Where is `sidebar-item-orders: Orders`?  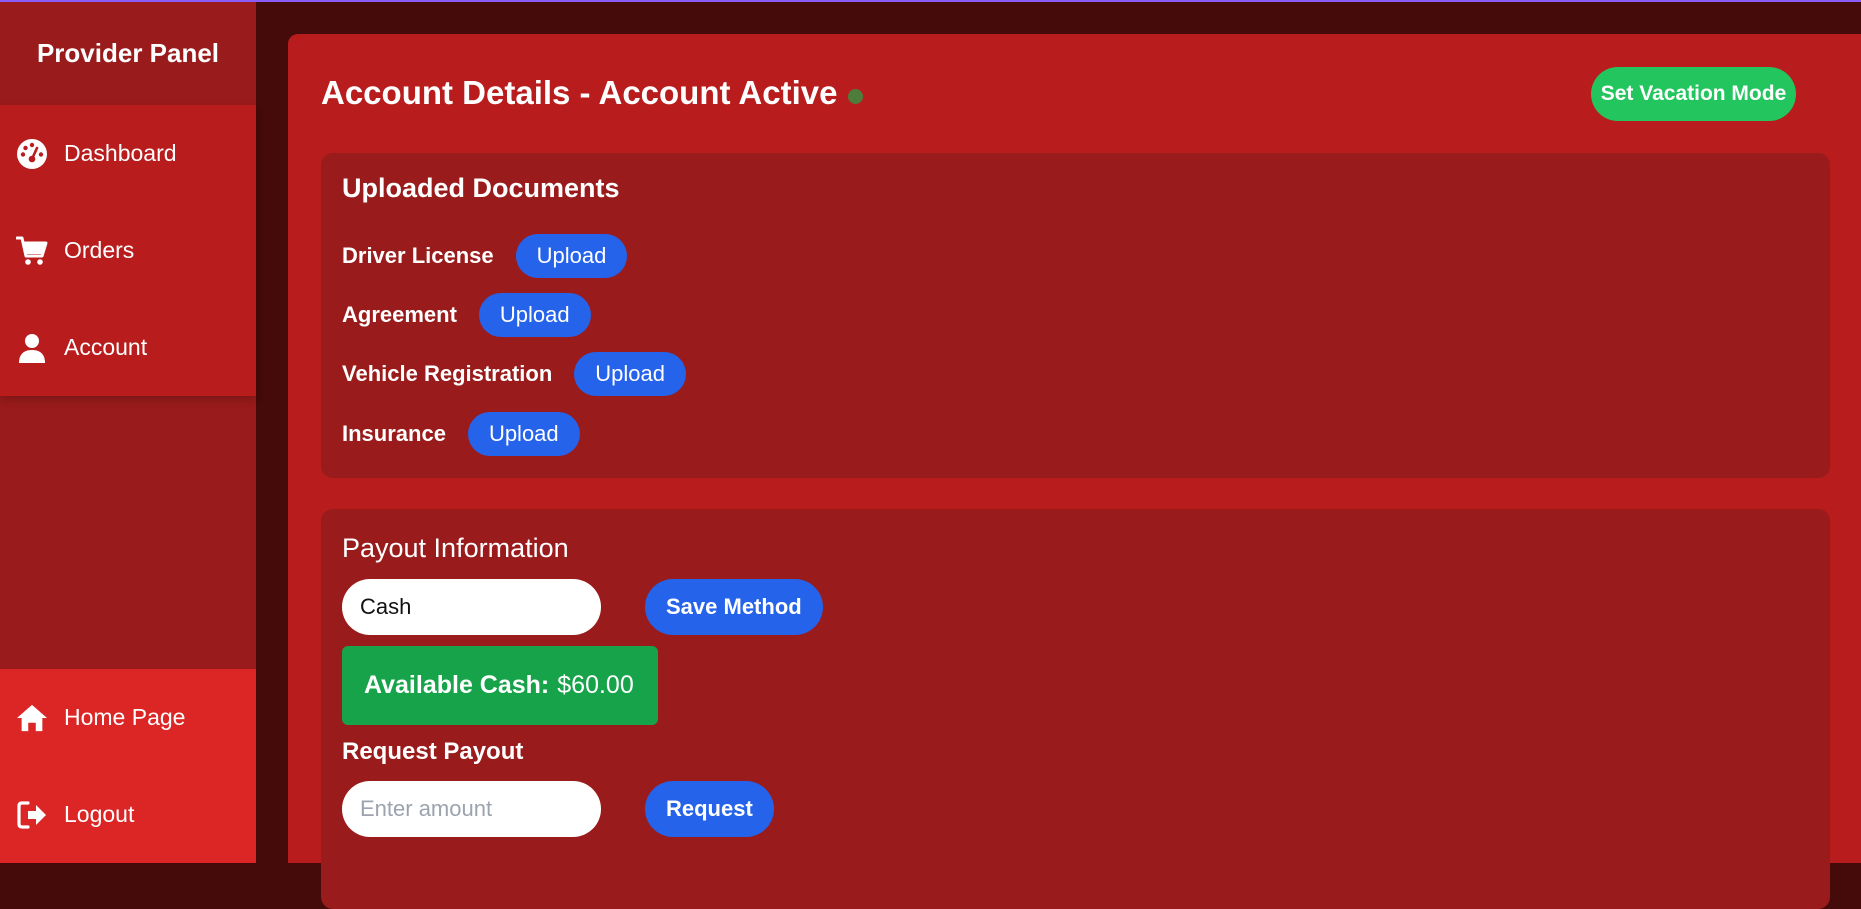
sidebar-item-orders: Orders is located at coordinates (128, 250).